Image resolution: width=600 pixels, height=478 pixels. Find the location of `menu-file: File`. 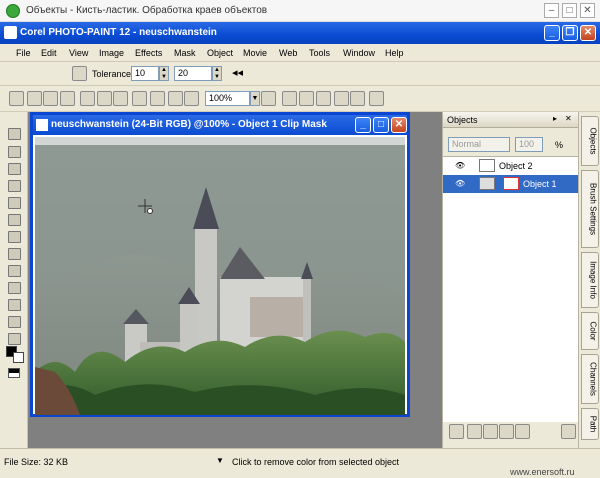

menu-file: File is located at coordinates (23, 53).